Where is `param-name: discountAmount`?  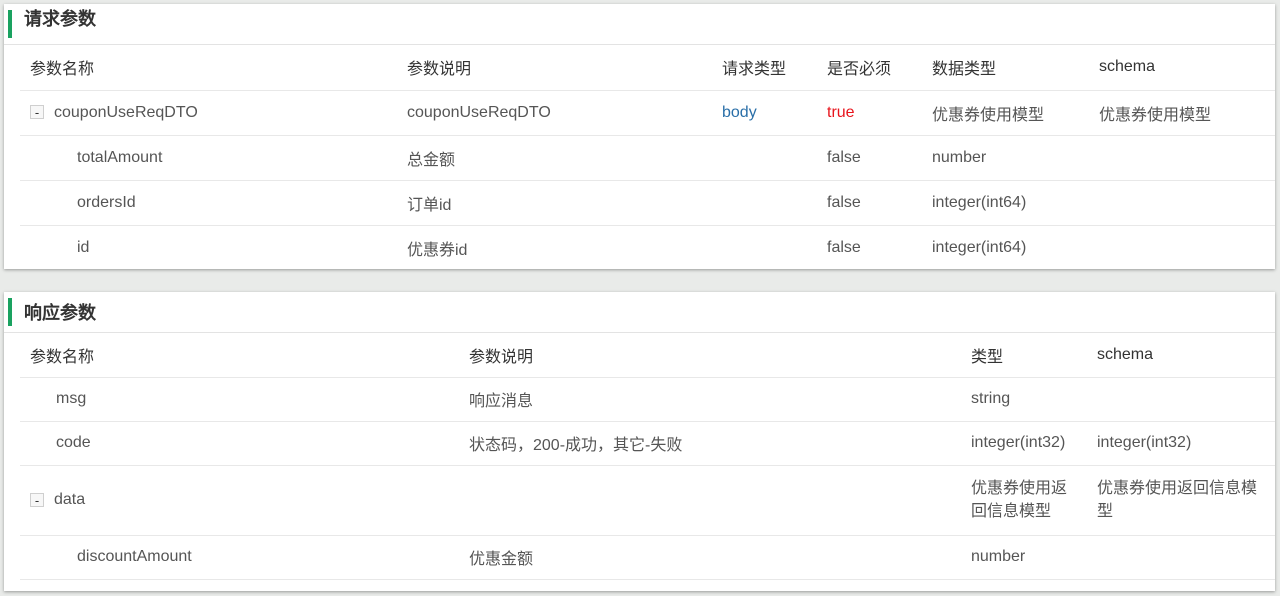
param-name: discountAmount is located at coordinates (239, 557).